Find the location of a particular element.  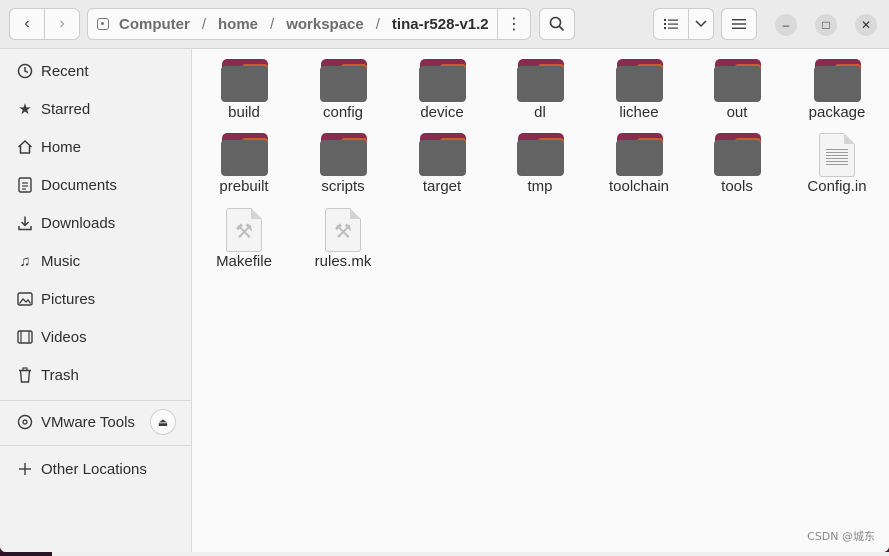

search-button is located at coordinates (557, 24).